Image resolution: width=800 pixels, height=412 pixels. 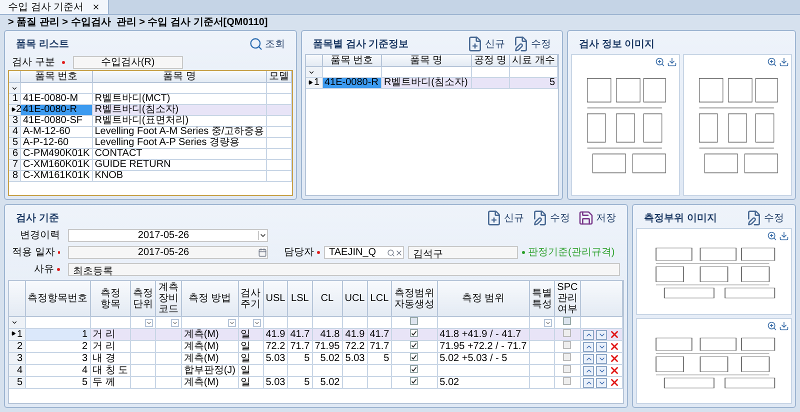 I want to click on search-icon, so click(x=256, y=44).